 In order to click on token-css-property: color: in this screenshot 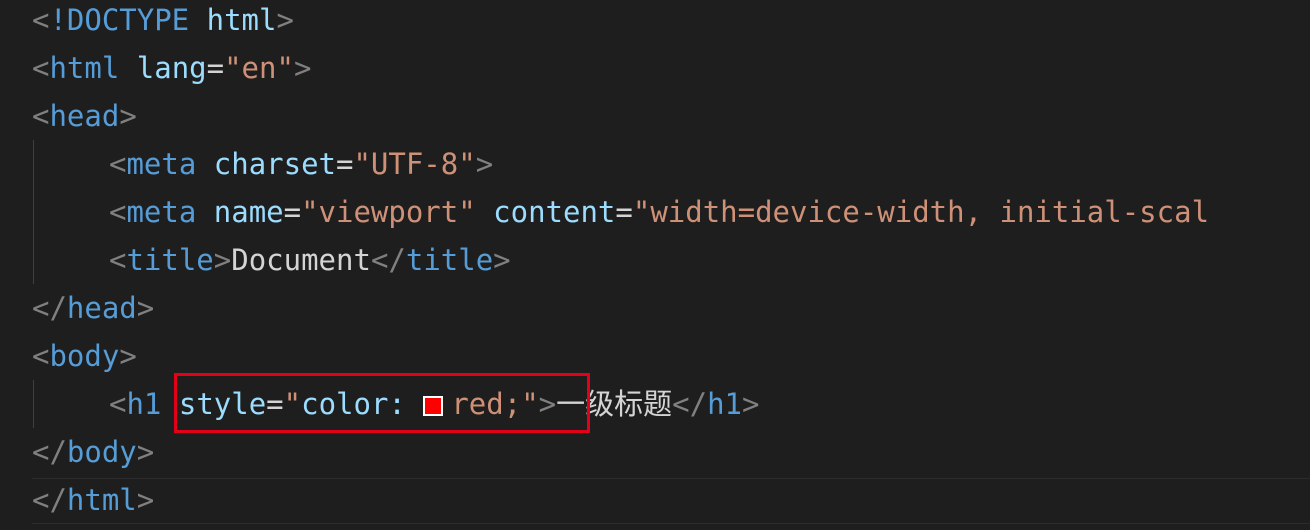, I will do `click(353, 404)`.